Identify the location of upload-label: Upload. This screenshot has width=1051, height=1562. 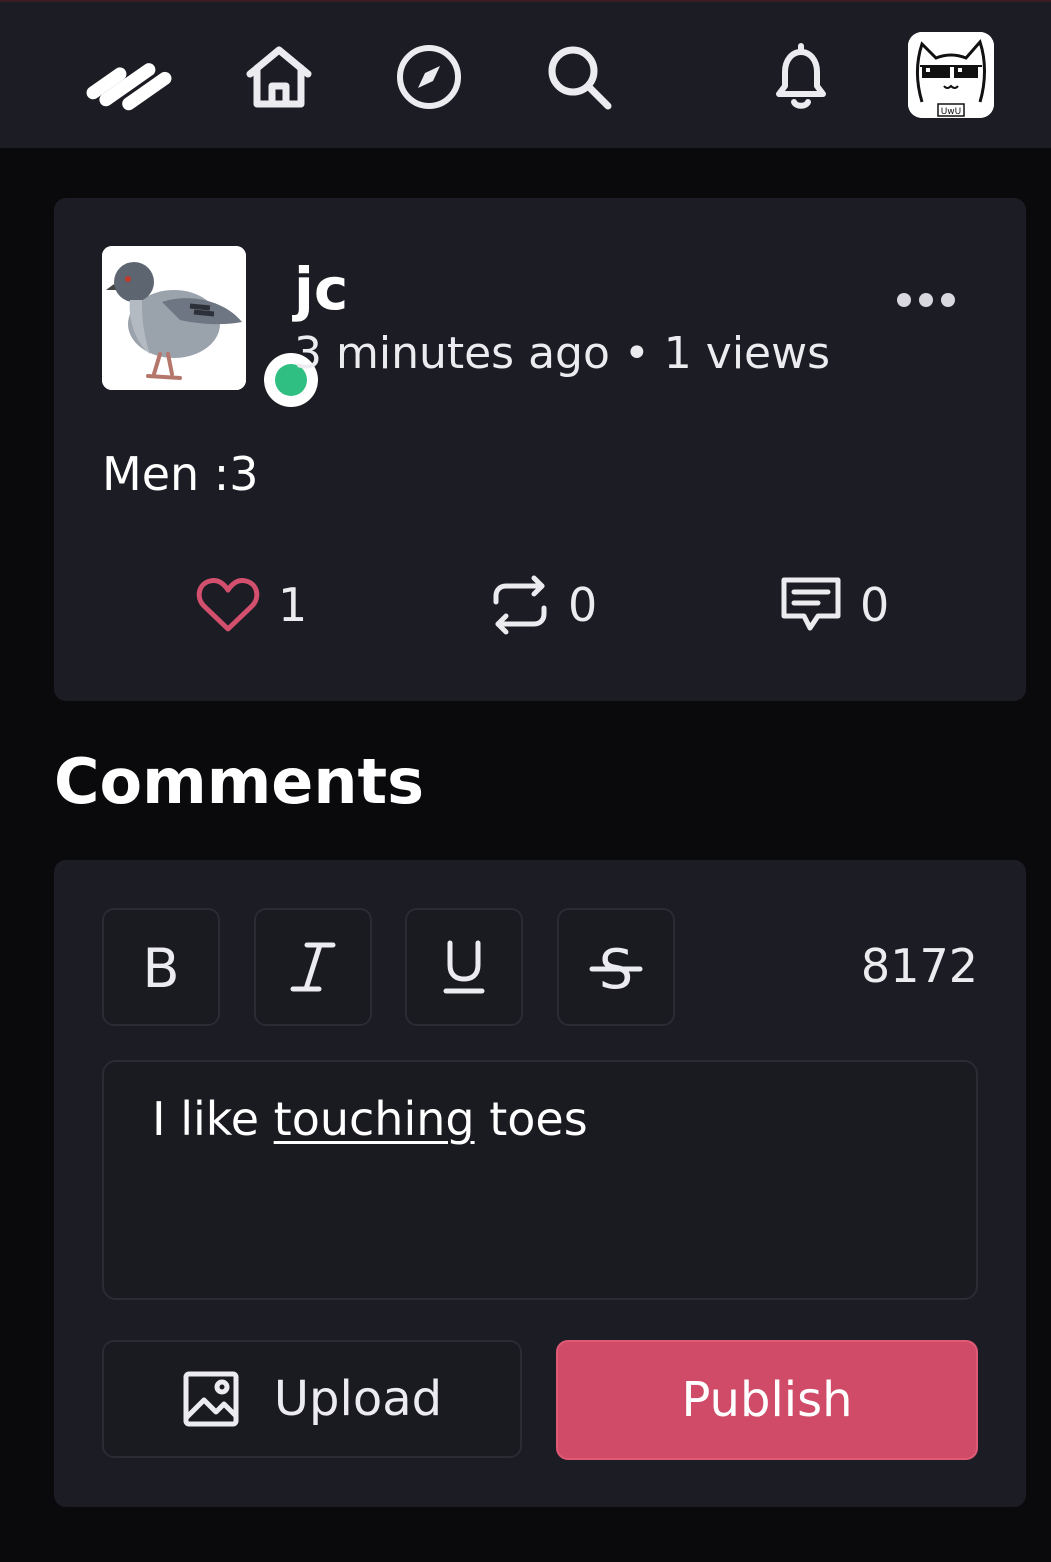
(358, 1399).